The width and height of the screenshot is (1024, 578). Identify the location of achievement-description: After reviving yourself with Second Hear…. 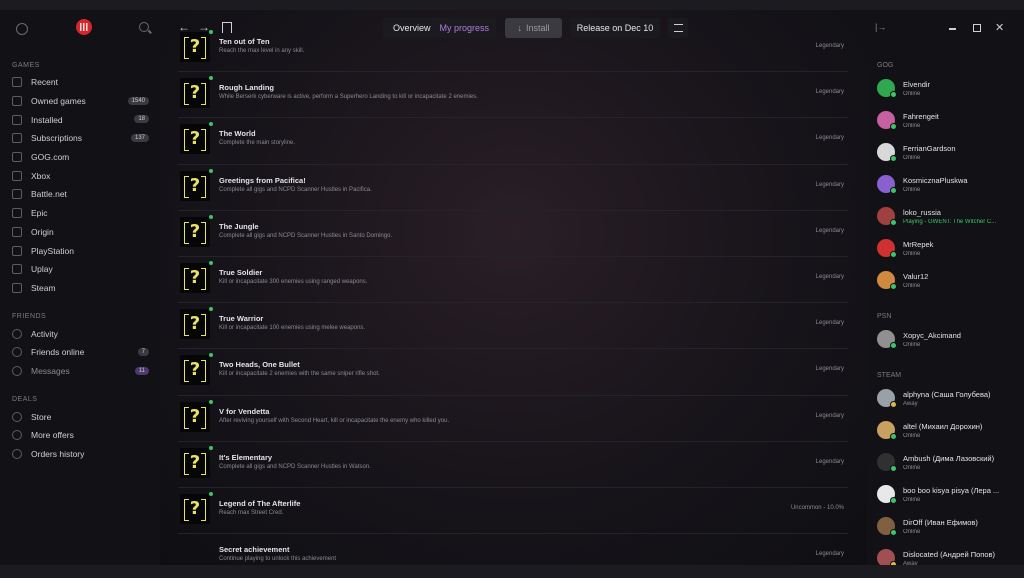
(334, 420).